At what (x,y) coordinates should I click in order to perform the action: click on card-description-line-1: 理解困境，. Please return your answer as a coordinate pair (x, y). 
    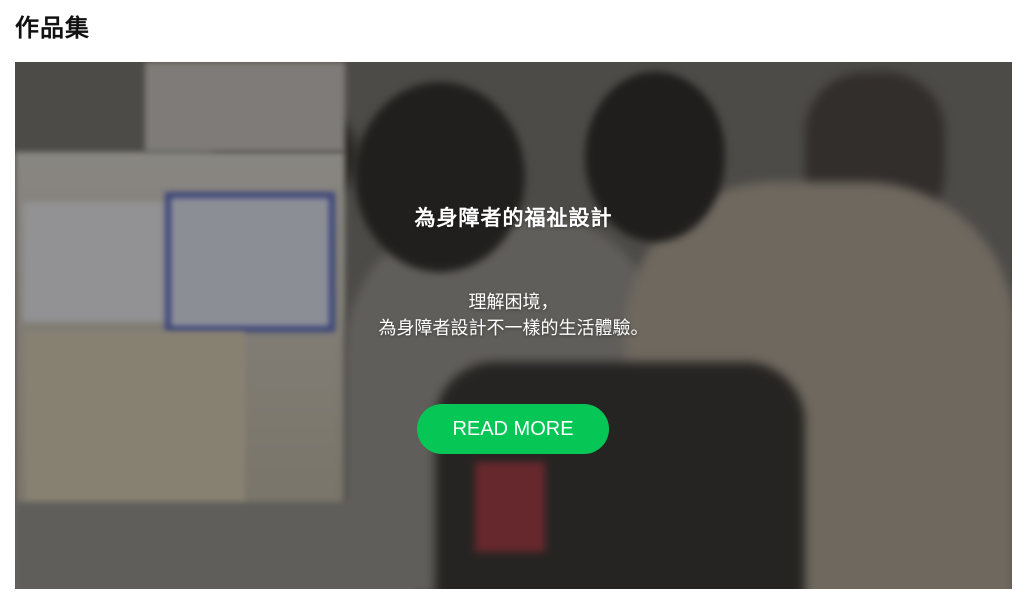
    Looking at the image, I should click on (513, 302).